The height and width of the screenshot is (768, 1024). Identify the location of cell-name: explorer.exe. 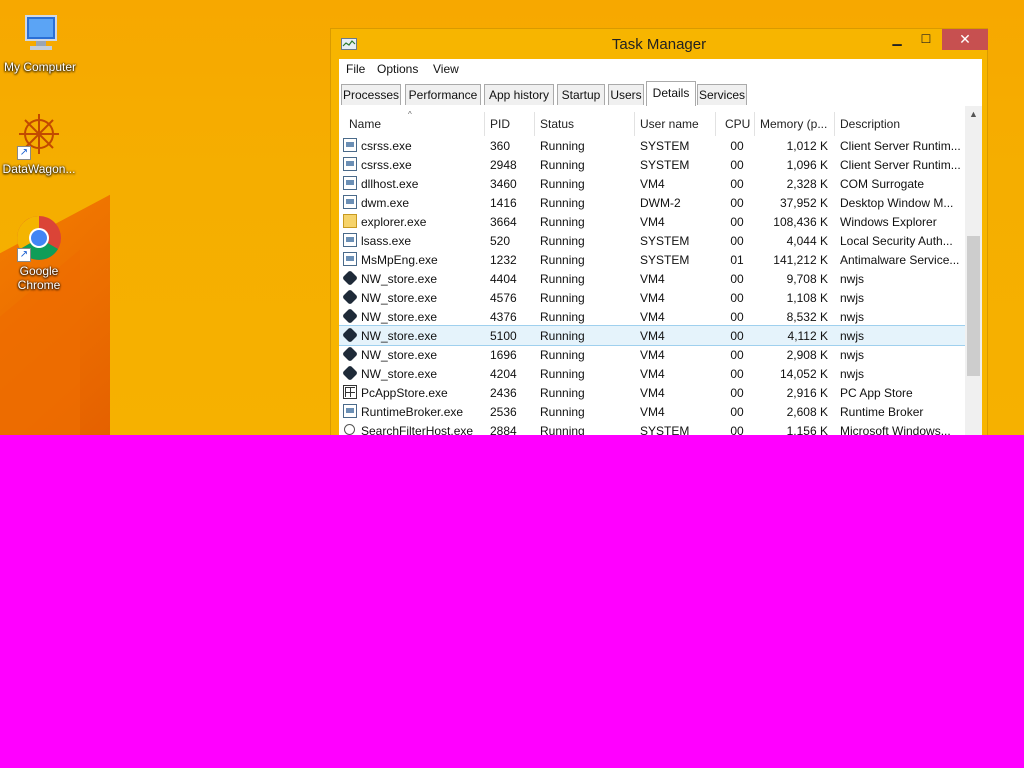
(394, 222).